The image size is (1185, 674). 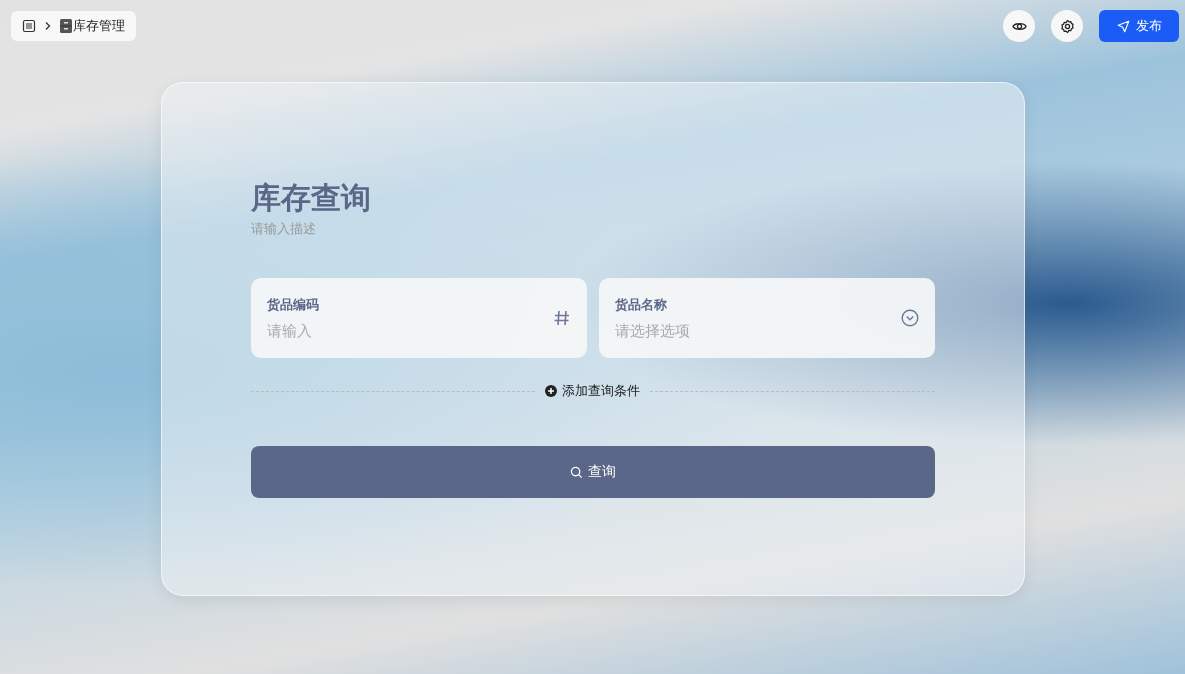 What do you see at coordinates (592, 472) in the screenshot?
I see `query-button: 查询` at bounding box center [592, 472].